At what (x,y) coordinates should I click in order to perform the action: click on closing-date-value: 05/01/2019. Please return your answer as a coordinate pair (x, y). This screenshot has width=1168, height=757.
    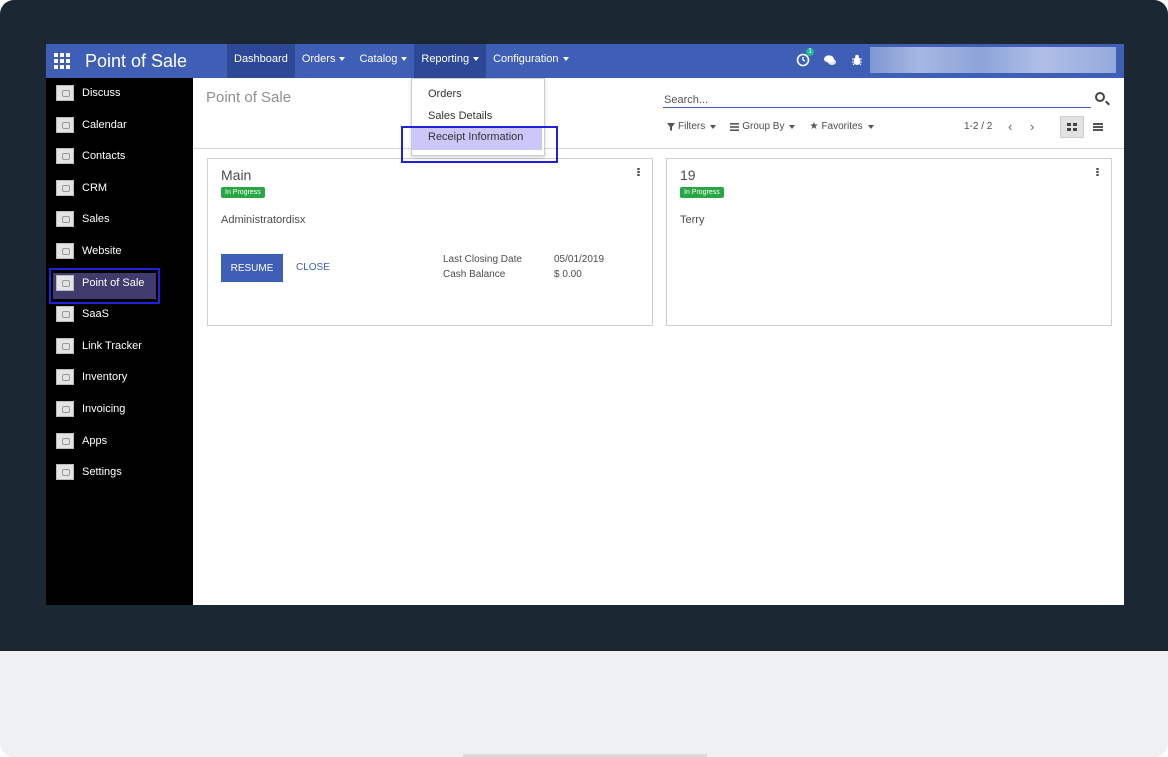
    Looking at the image, I should click on (579, 259).